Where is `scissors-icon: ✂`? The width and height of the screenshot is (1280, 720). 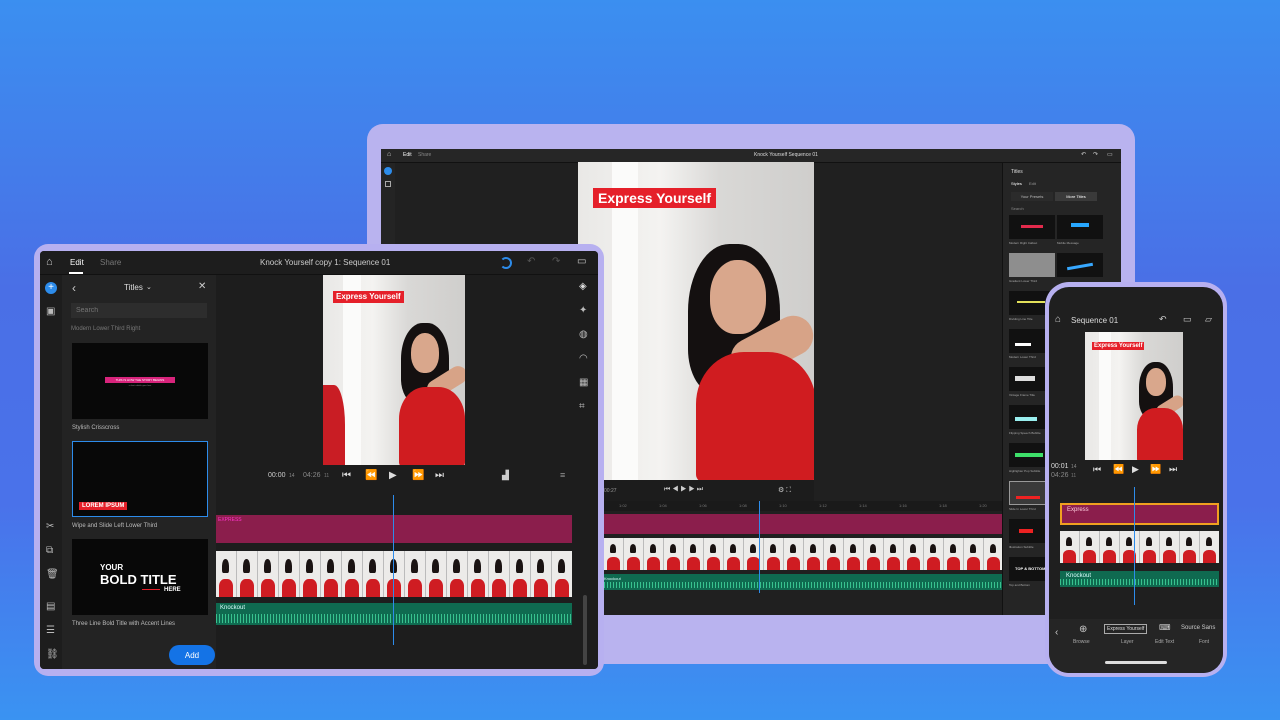
scissors-icon: ✂ is located at coordinates (50, 526).